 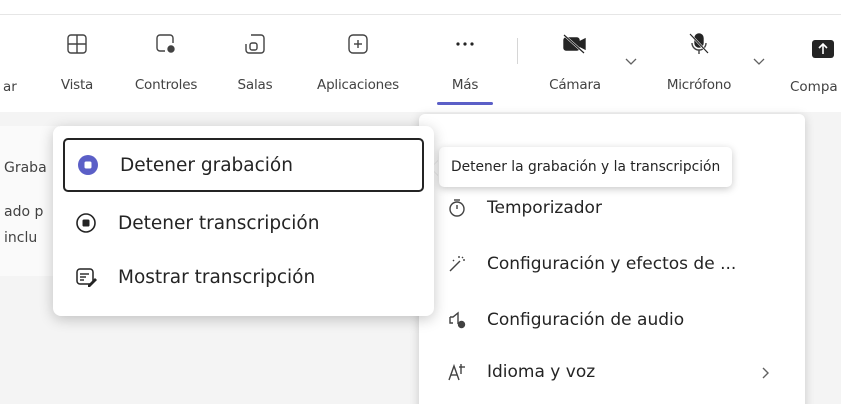 I want to click on toolbar-view-label: Vista, so click(x=77, y=85).